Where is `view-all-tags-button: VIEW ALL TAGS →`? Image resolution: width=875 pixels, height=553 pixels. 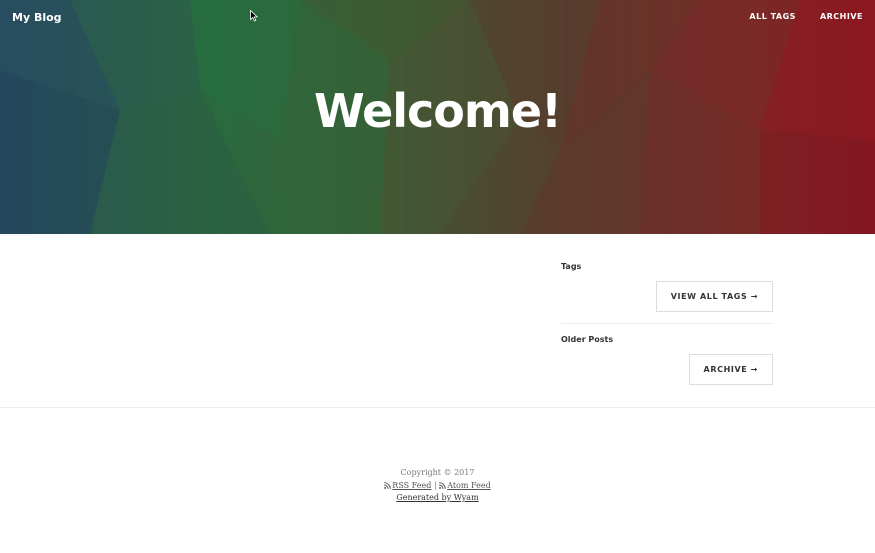
view-all-tags-button: VIEW ALL TAGS → is located at coordinates (714, 296).